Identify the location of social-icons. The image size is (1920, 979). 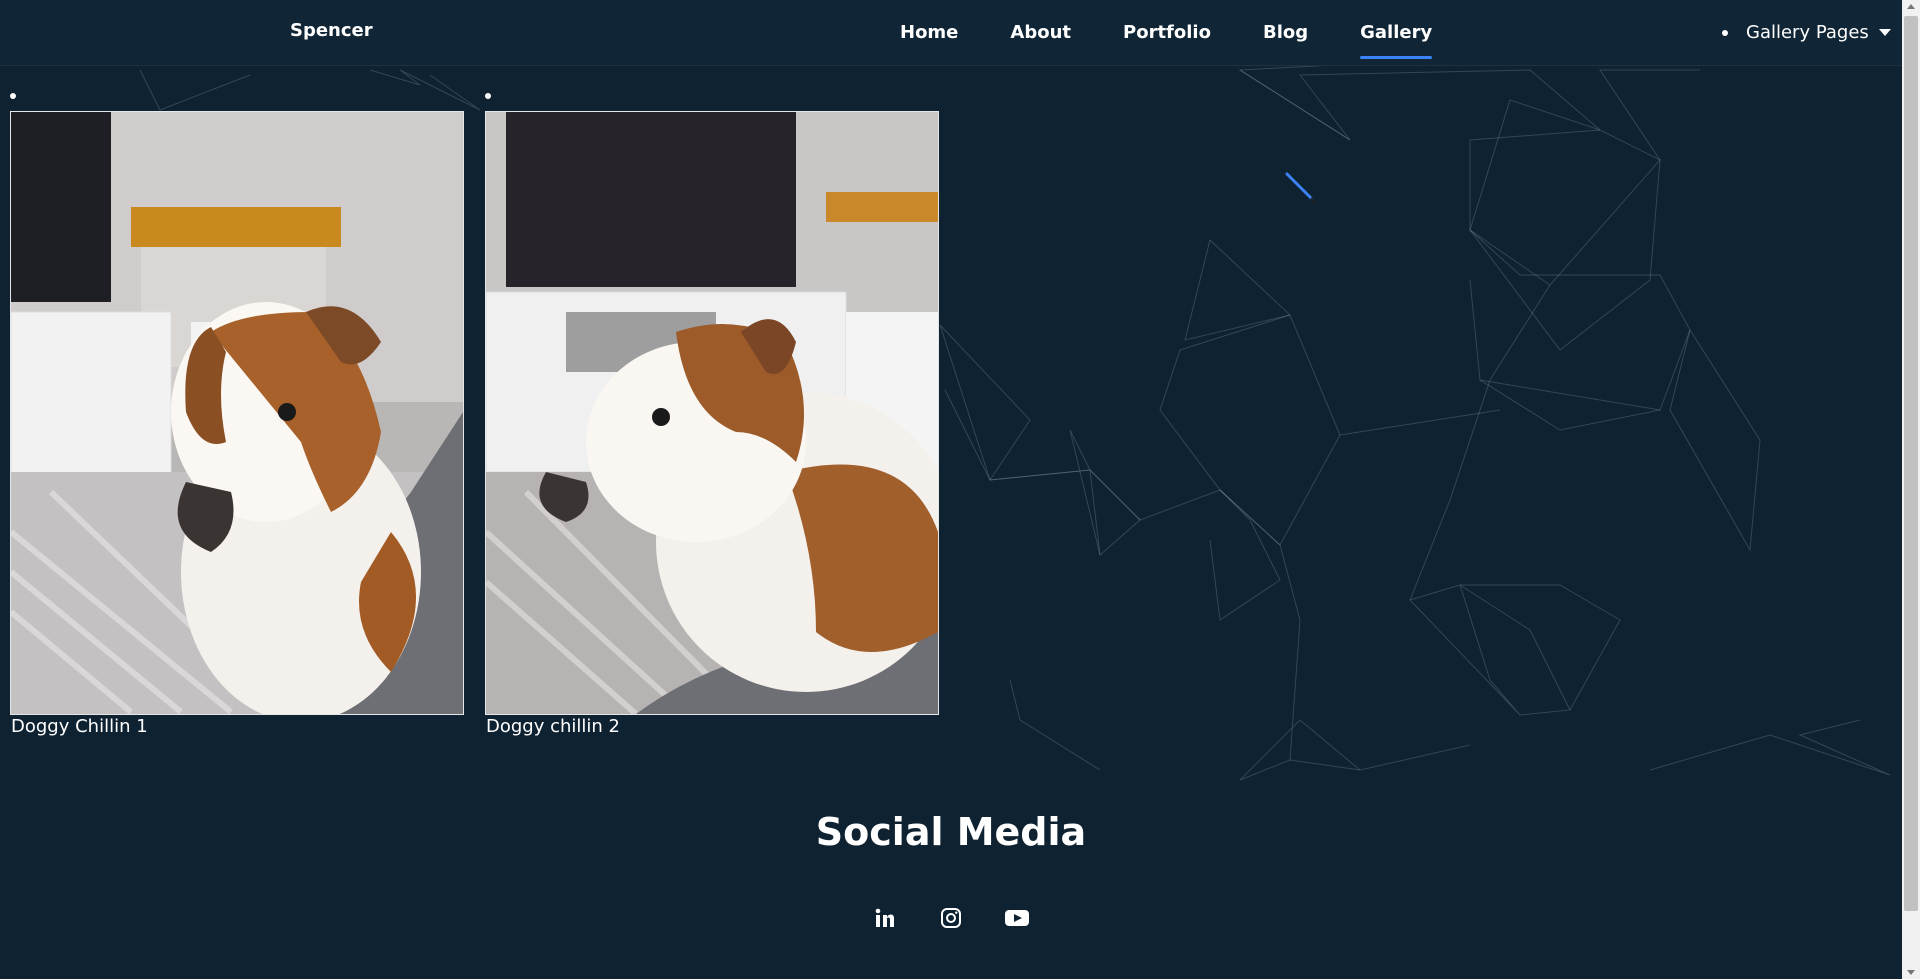
(951, 918).